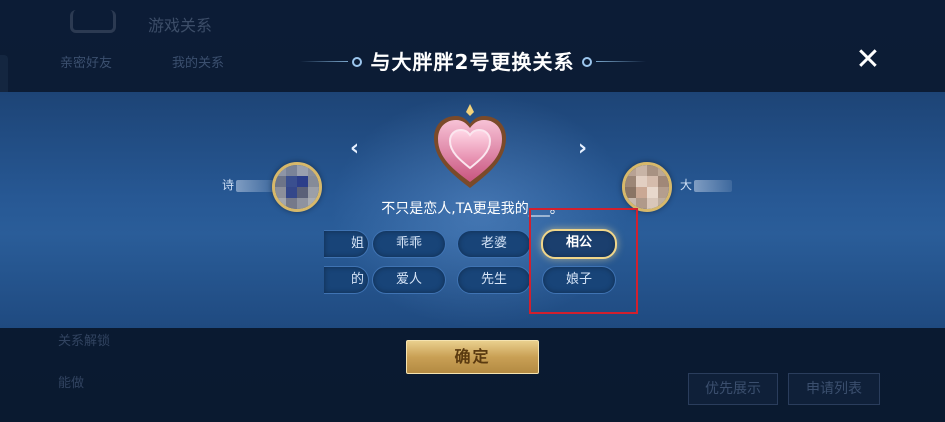 Image resolution: width=945 pixels, height=422 pixels. I want to click on confirm-button: 确定, so click(472, 357).